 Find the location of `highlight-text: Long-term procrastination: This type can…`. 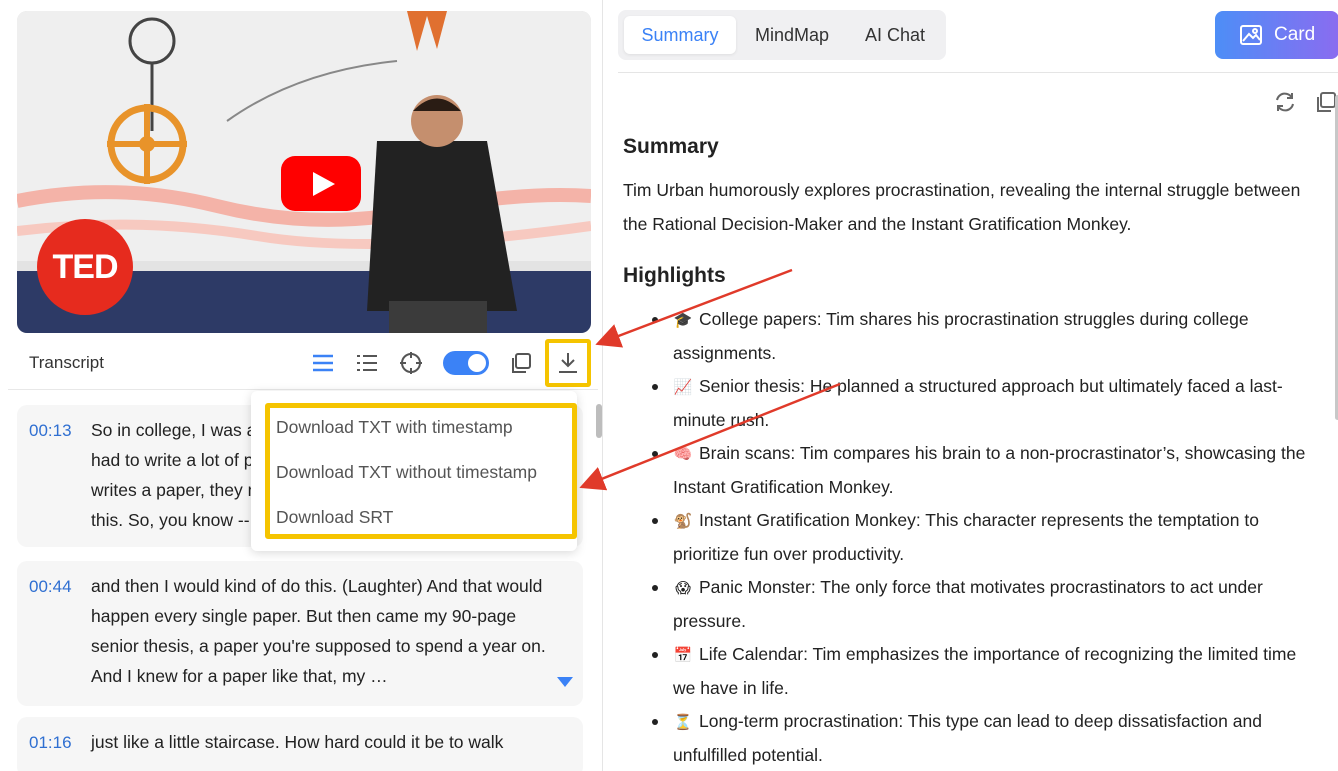

highlight-text: Long-term procrastination: This type can… is located at coordinates (967, 738).